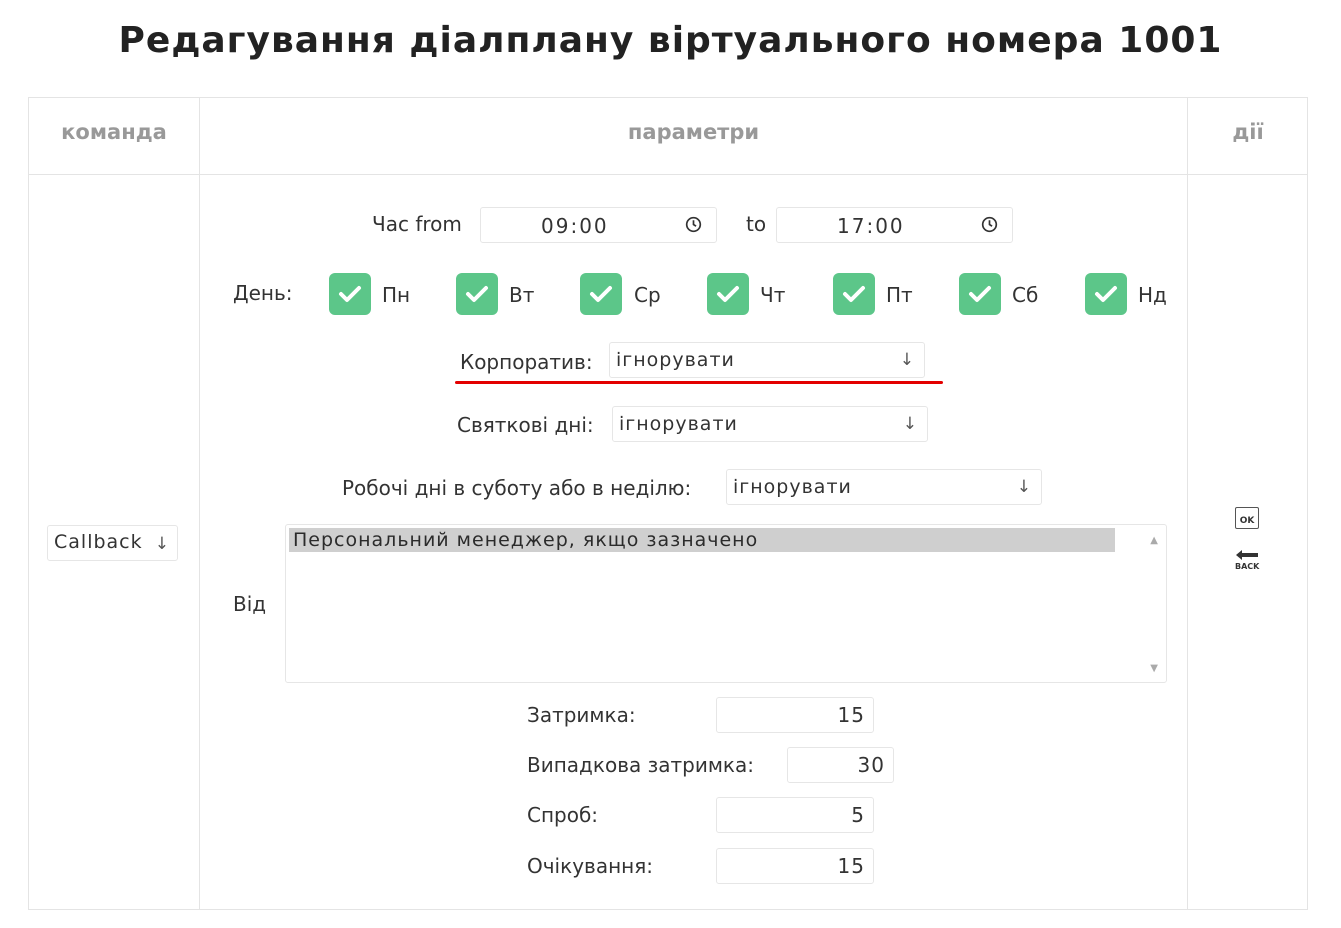 The image size is (1341, 928). I want to click on weekend-workdays-select-value: ігнорувати, so click(792, 487).